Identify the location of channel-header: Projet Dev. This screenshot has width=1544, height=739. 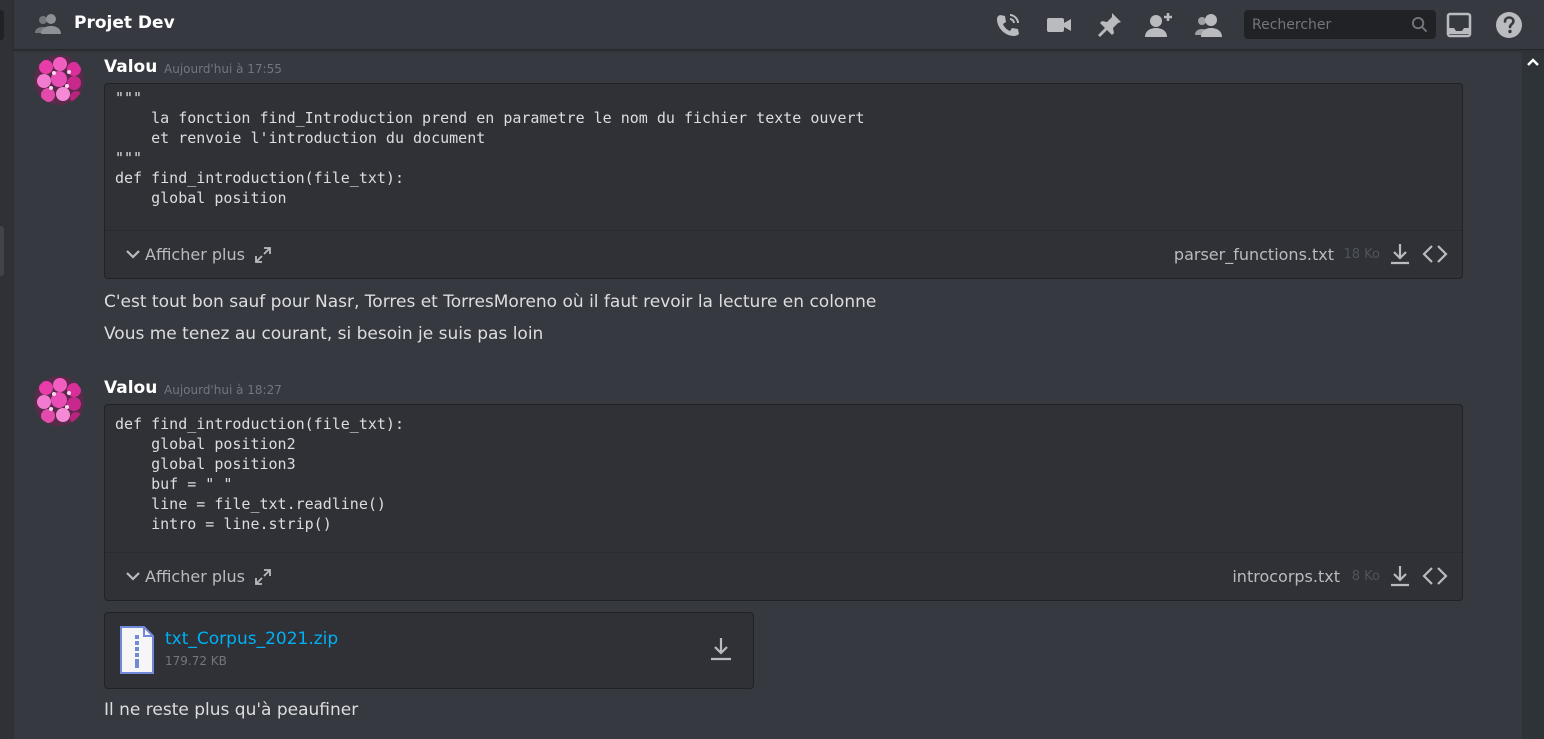
(779, 25).